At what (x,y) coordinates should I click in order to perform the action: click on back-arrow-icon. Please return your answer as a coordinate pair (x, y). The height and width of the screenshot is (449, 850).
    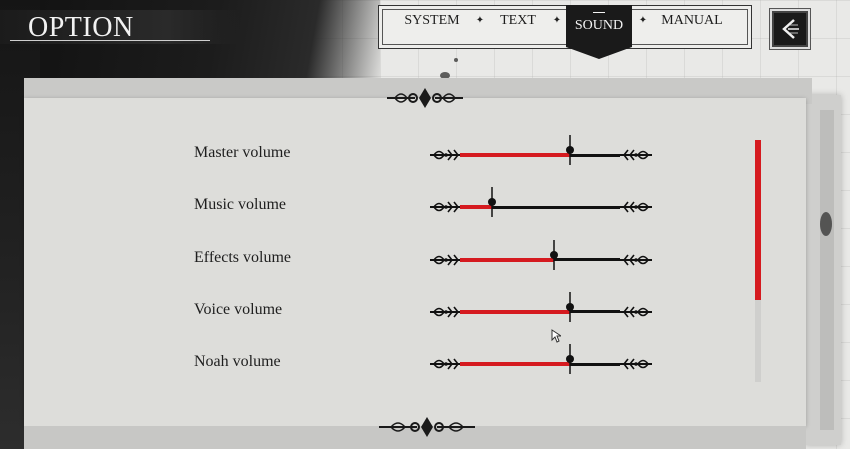
    Looking at the image, I should click on (790, 29).